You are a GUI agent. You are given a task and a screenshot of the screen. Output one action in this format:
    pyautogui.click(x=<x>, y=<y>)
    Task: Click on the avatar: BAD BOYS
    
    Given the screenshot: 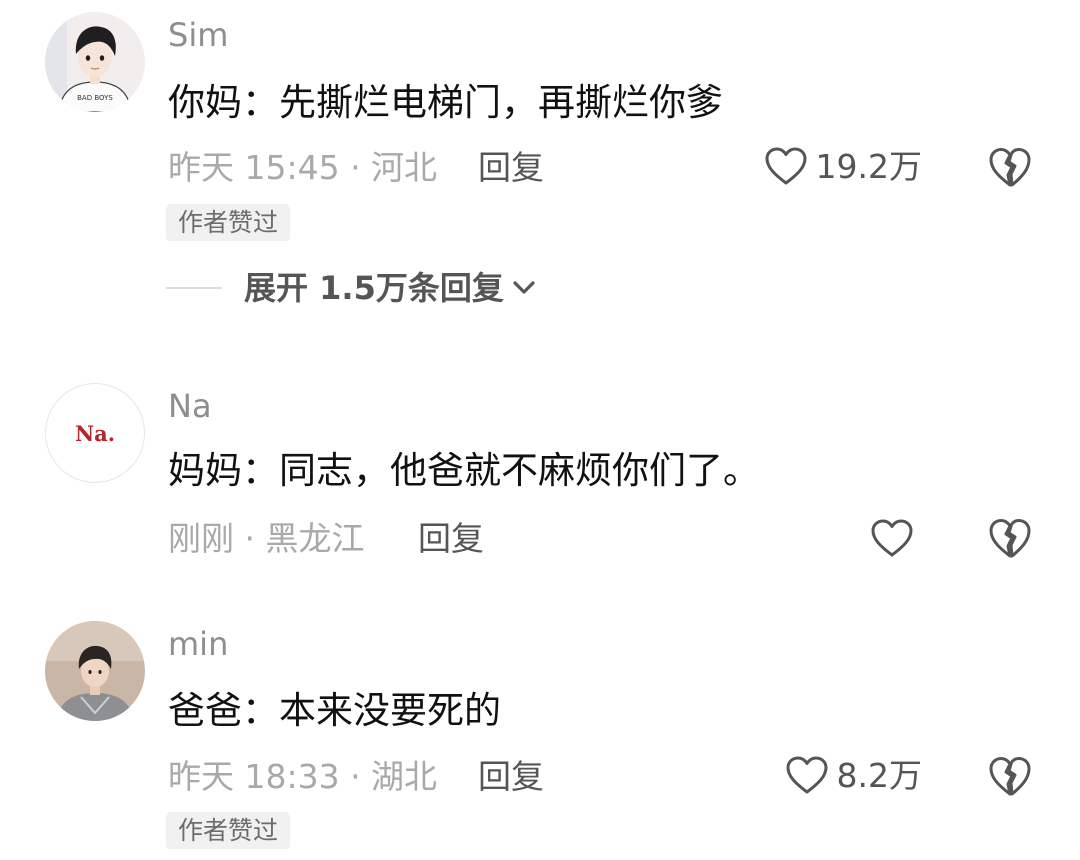 What is the action you would take?
    pyautogui.click(x=95, y=62)
    